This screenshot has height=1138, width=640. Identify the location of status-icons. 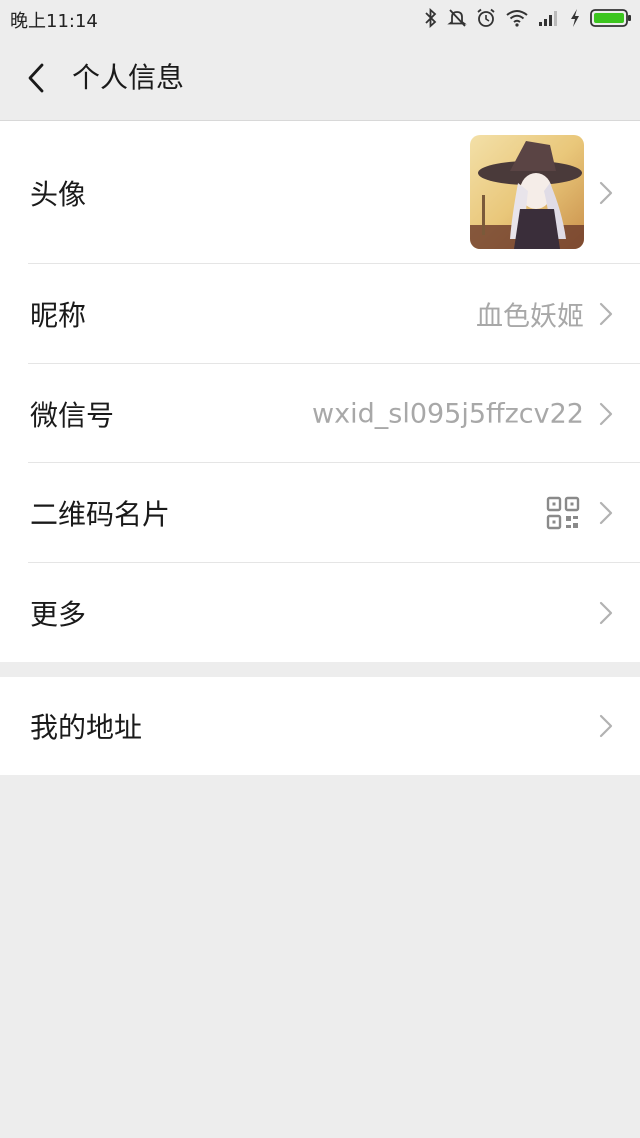
(528, 18).